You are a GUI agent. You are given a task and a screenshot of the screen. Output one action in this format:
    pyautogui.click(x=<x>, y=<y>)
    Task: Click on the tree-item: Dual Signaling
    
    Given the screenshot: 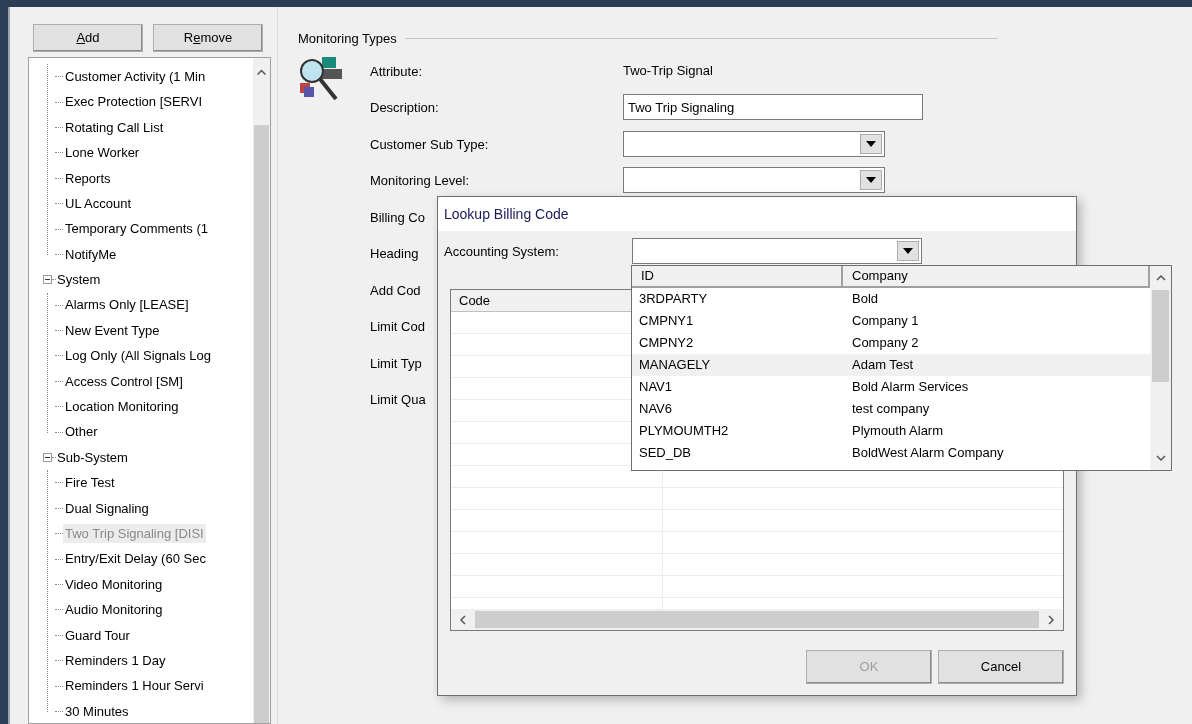 What is the action you would take?
    pyautogui.click(x=107, y=508)
    